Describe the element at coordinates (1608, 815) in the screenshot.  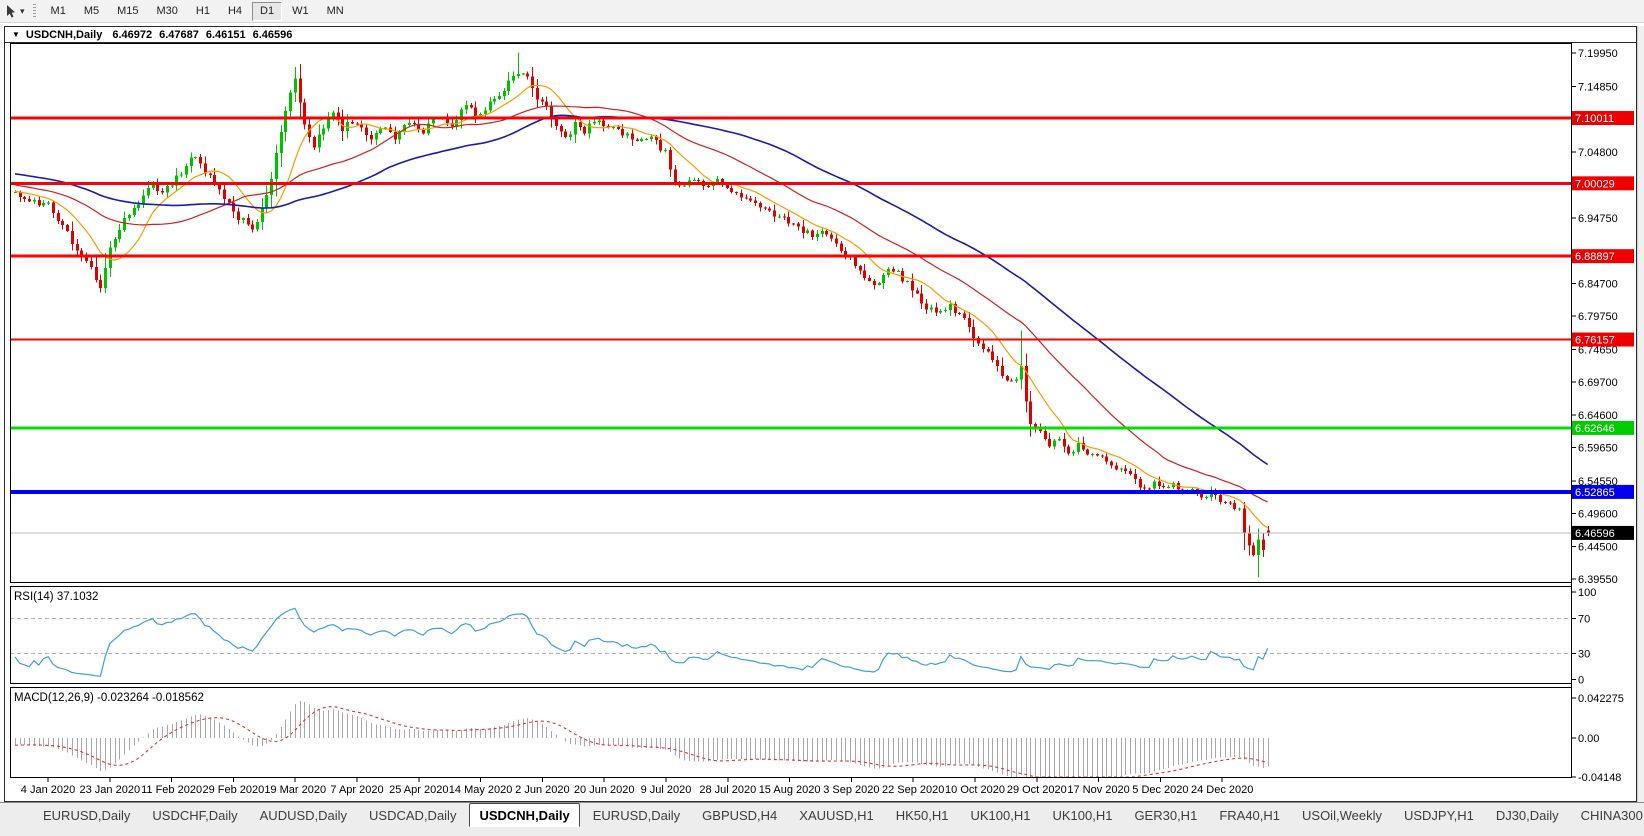
I see `chart-tab-china300-h1: CHINA300,H1` at that location.